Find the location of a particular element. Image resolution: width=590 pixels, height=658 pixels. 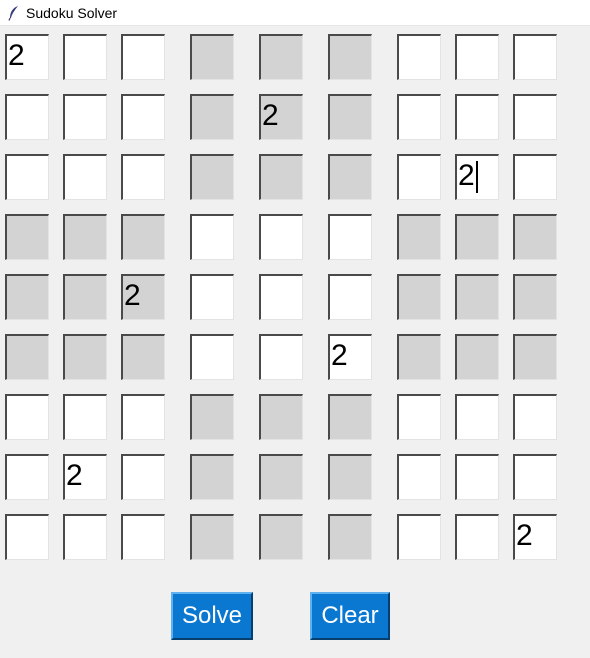

sudoku-cell-r6-c4 is located at coordinates (212, 357).